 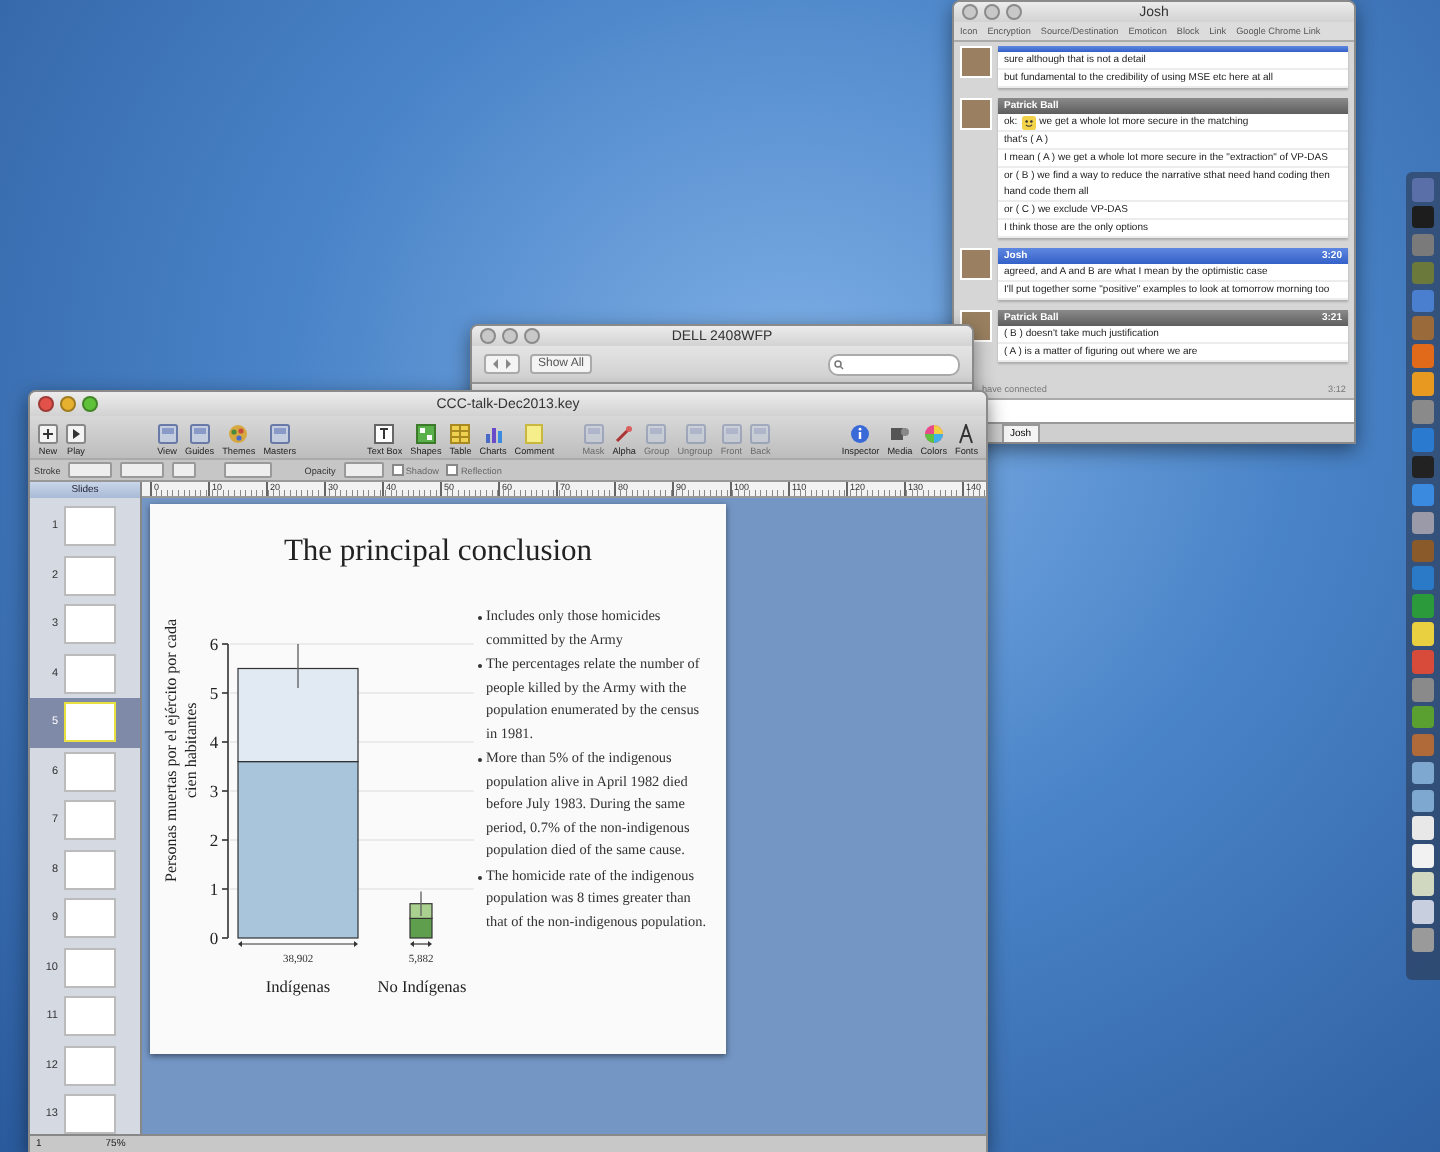 What do you see at coordinates (214, 791) in the screenshot?
I see `tick-label: 3` at bounding box center [214, 791].